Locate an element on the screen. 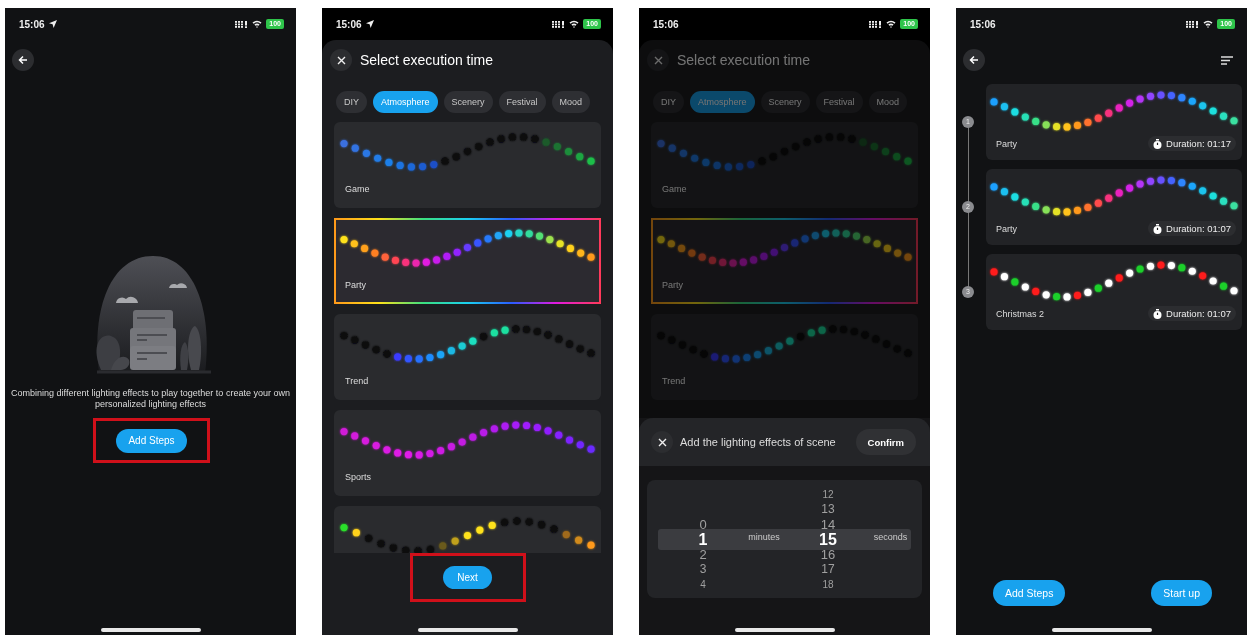 The width and height of the screenshot is (1253, 635). picker-value: 13 is located at coordinates (828, 509).